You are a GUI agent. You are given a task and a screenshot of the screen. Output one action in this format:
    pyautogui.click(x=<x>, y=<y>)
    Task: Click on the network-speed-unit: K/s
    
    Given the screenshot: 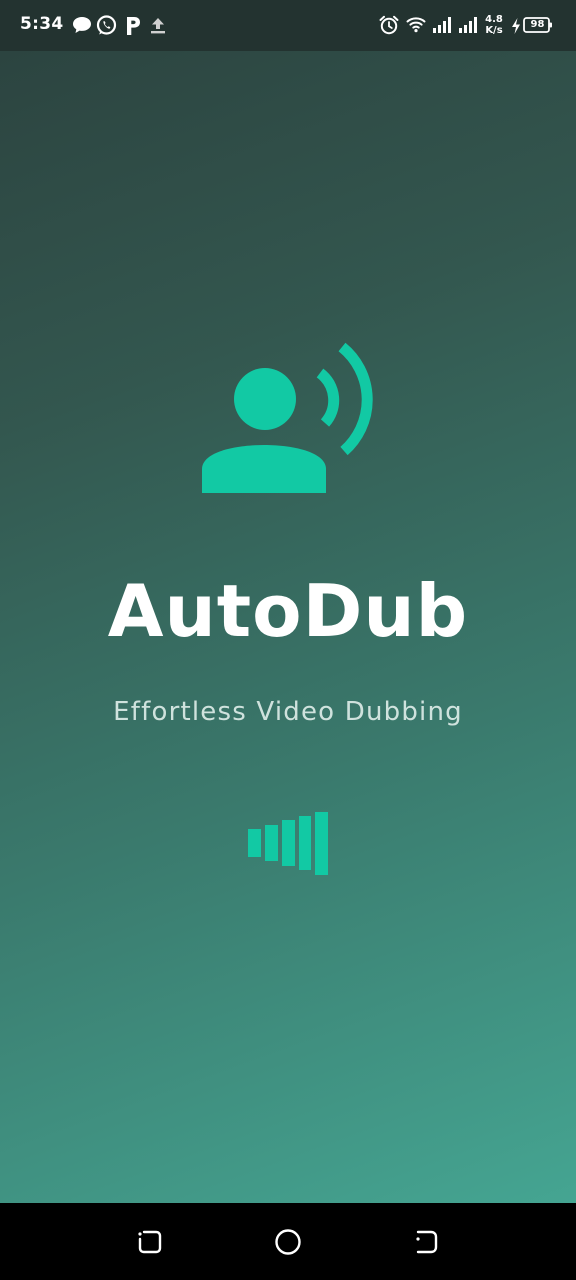 What is the action you would take?
    pyautogui.click(x=494, y=30)
    